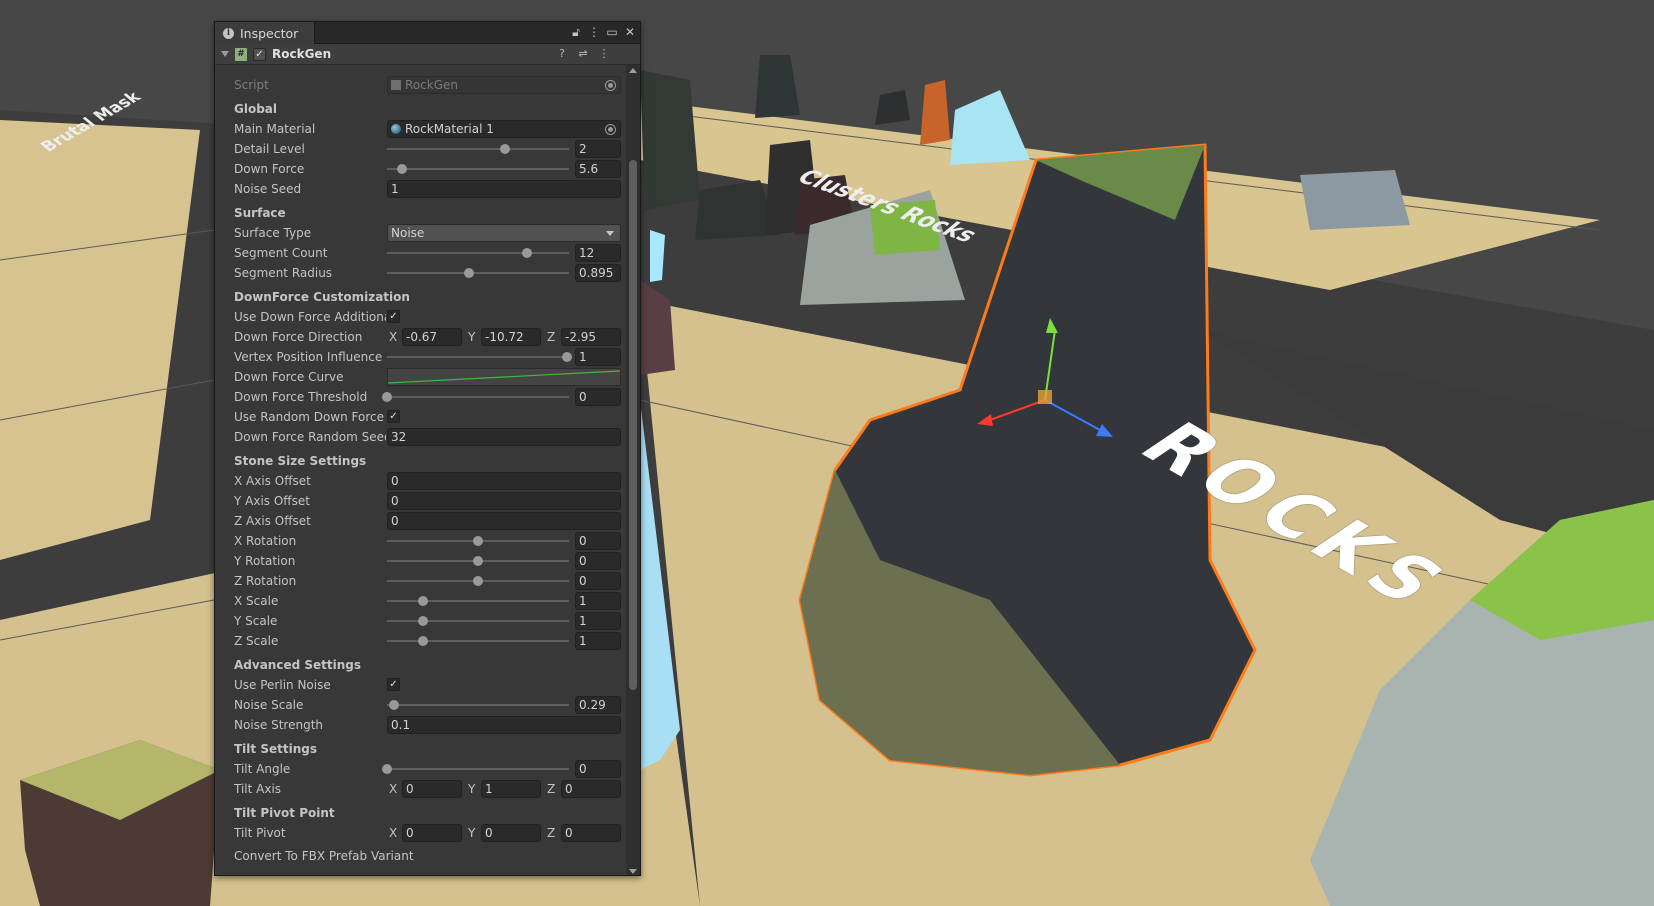 Image resolution: width=1654 pixels, height=906 pixels. What do you see at coordinates (598, 149) in the screenshot?
I see `detail-level-input: 2` at bounding box center [598, 149].